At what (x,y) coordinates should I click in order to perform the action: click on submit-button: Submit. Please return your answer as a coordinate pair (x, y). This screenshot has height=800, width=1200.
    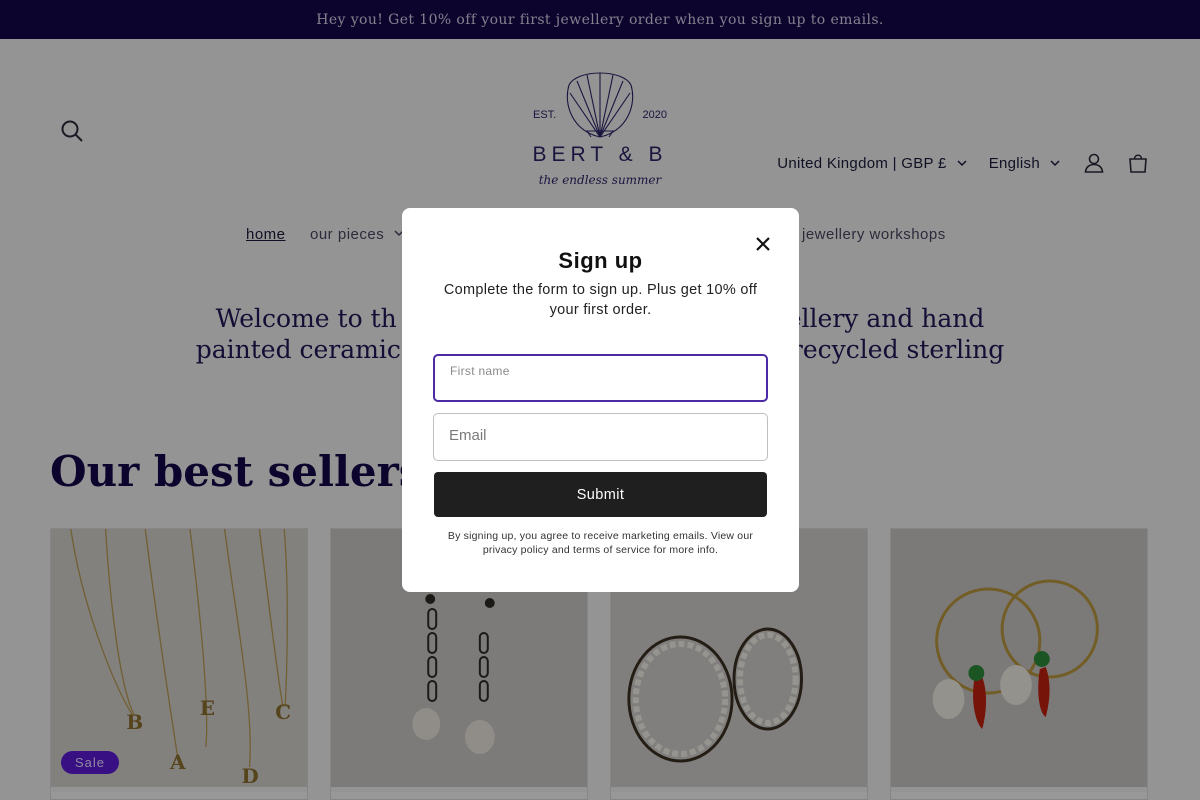
    Looking at the image, I should click on (600, 494).